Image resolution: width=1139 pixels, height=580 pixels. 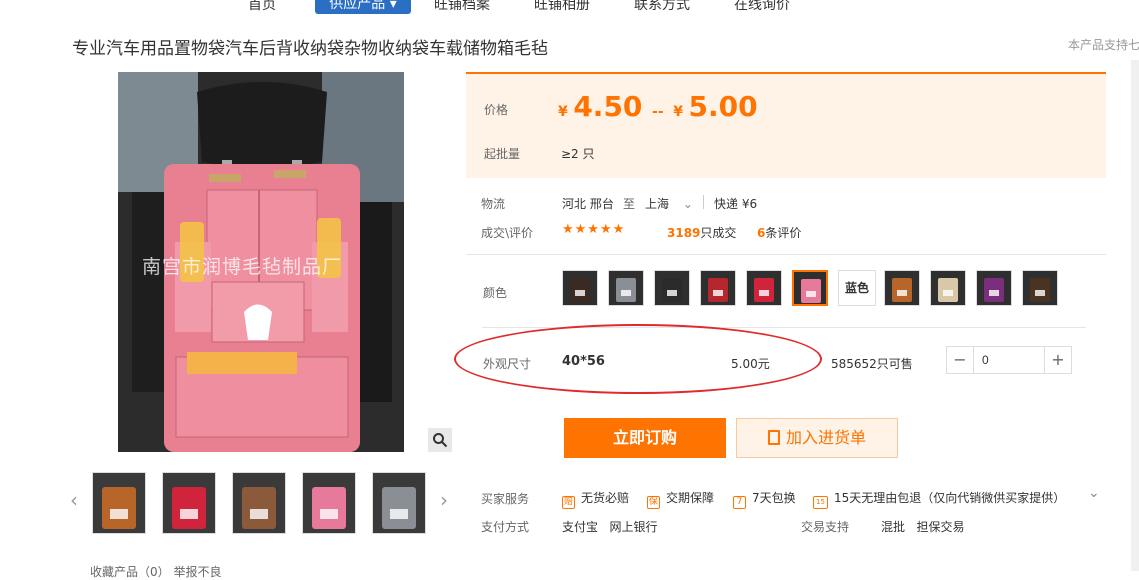 I want to click on deals-label: 成交\评价, so click(x=507, y=233).